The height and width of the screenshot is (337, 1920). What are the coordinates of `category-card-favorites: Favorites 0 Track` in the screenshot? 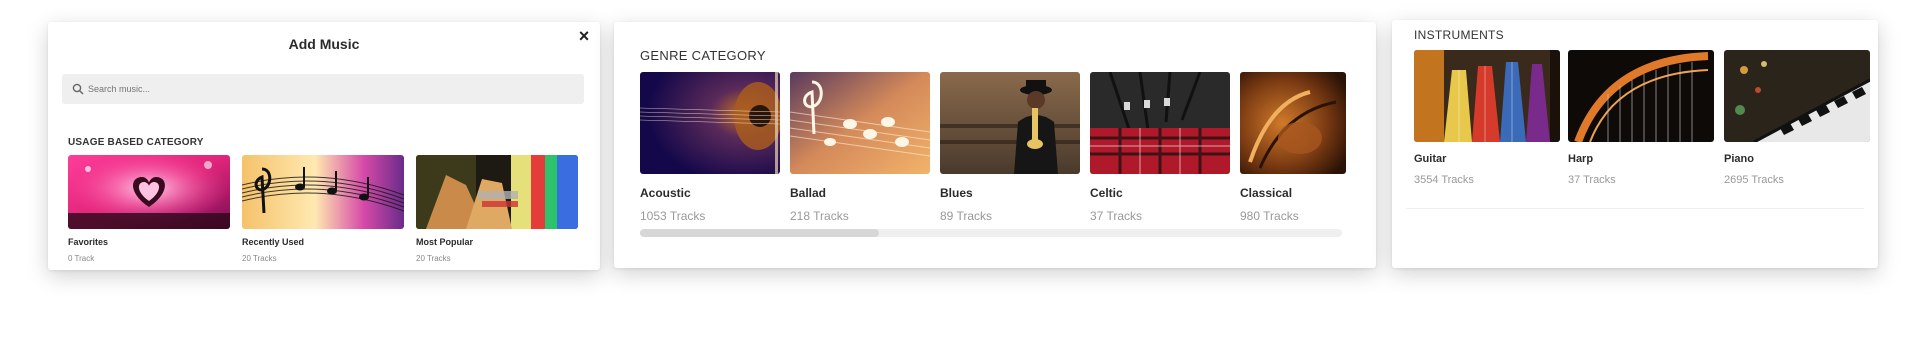 It's located at (149, 209).